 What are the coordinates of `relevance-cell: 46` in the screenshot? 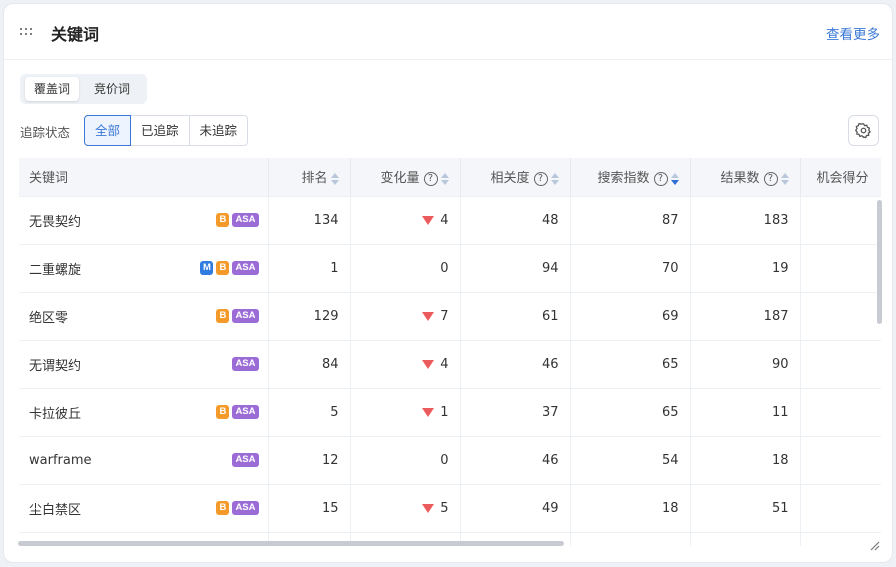 It's located at (515, 364).